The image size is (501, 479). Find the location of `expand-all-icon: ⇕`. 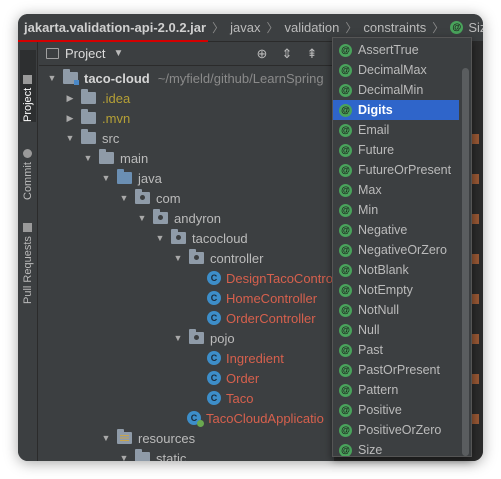

expand-all-icon: ⇕ is located at coordinates (287, 54).